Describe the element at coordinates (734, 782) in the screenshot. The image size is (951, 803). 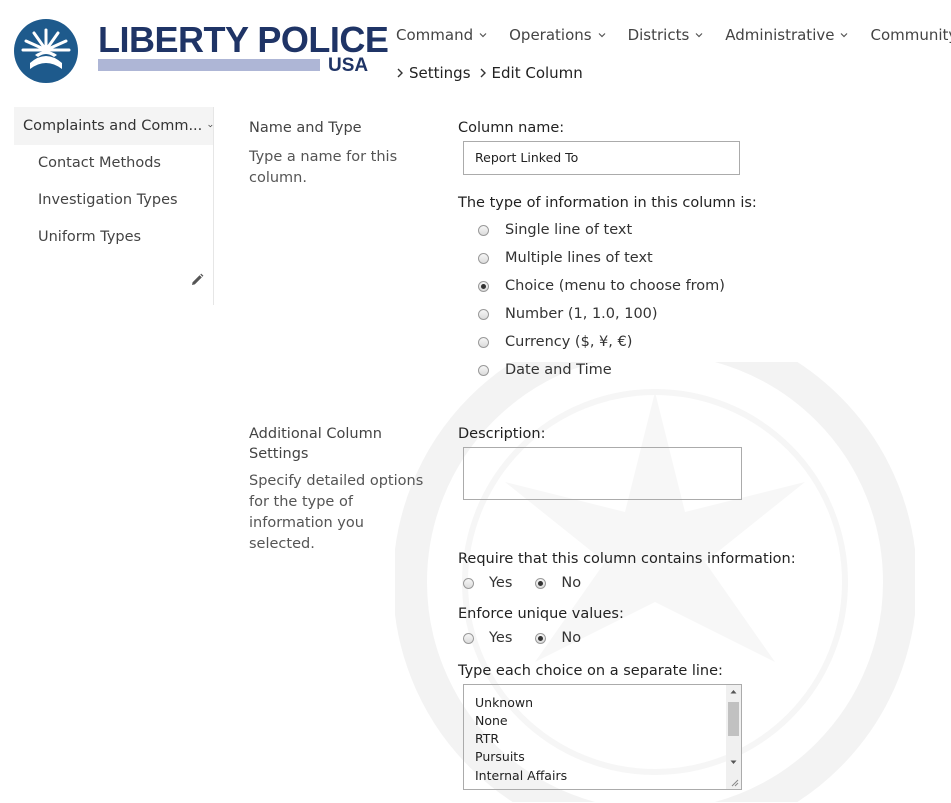
I see `resize-grip-icon` at that location.